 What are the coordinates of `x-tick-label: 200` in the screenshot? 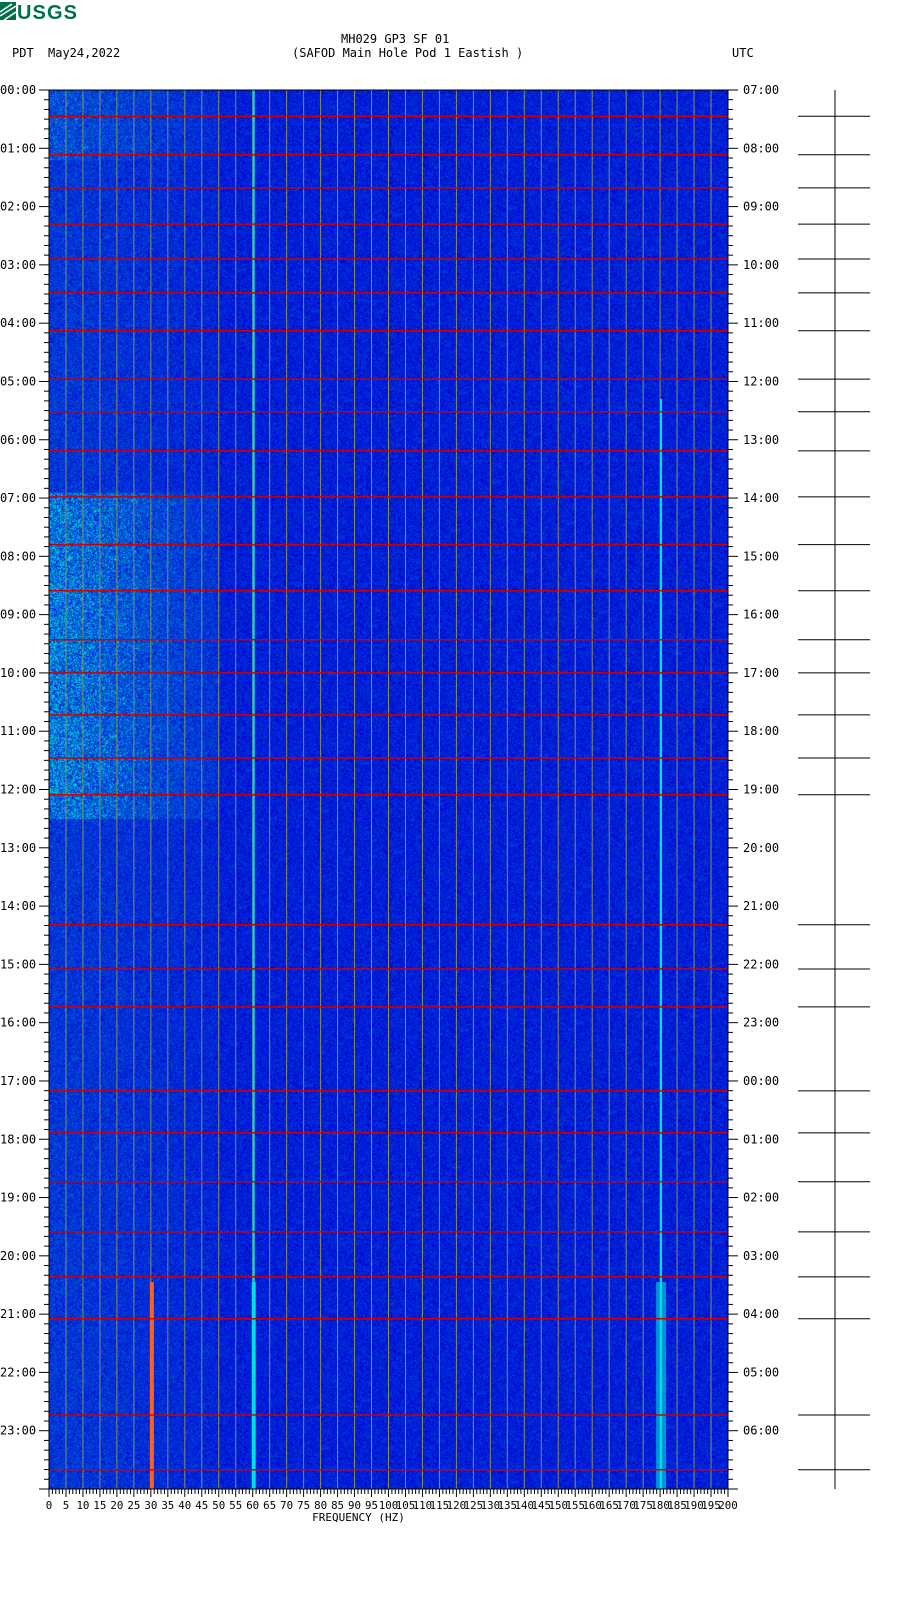 It's located at (728, 1505).